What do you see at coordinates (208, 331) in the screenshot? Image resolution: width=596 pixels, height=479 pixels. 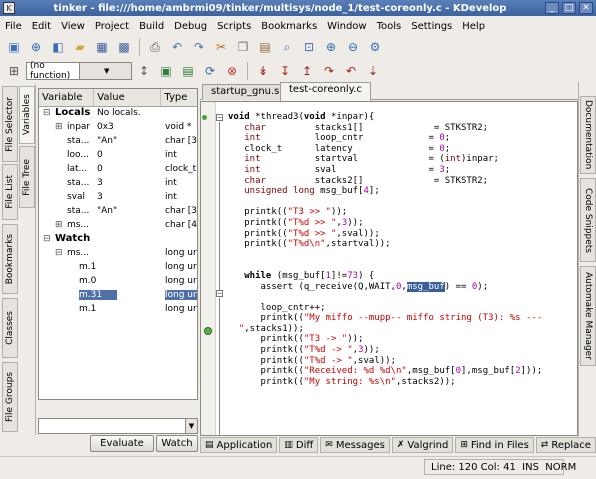 I see `breakpoint-icon` at bounding box center [208, 331].